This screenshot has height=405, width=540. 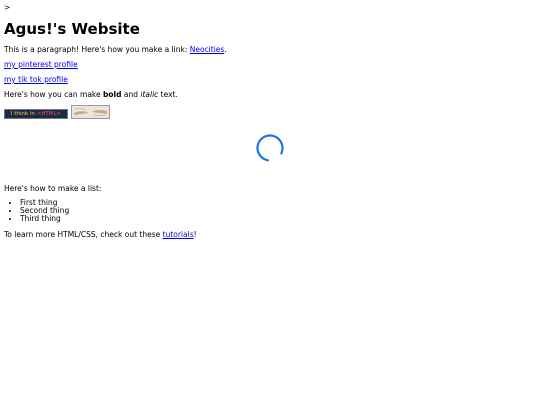 I want to click on pinterest-paragraph: my pinterest profile, so click(x=41, y=64).